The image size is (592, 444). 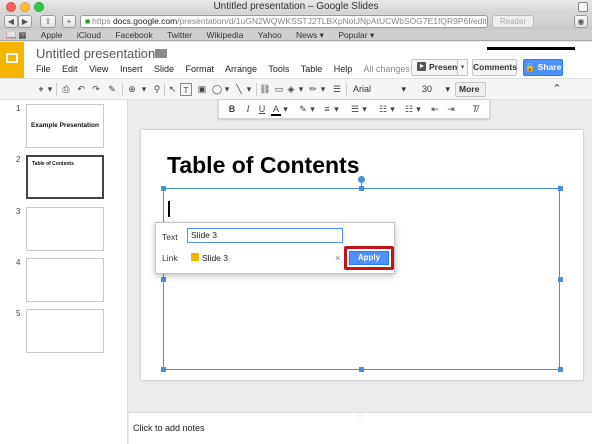 What do you see at coordinates (364, 109) in the screenshot?
I see `line-spacing-dropdown-icon: ▾` at bounding box center [364, 109].